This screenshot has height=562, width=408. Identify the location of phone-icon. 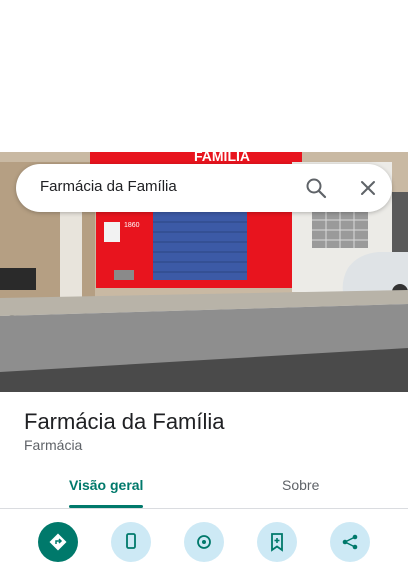
(131, 541).